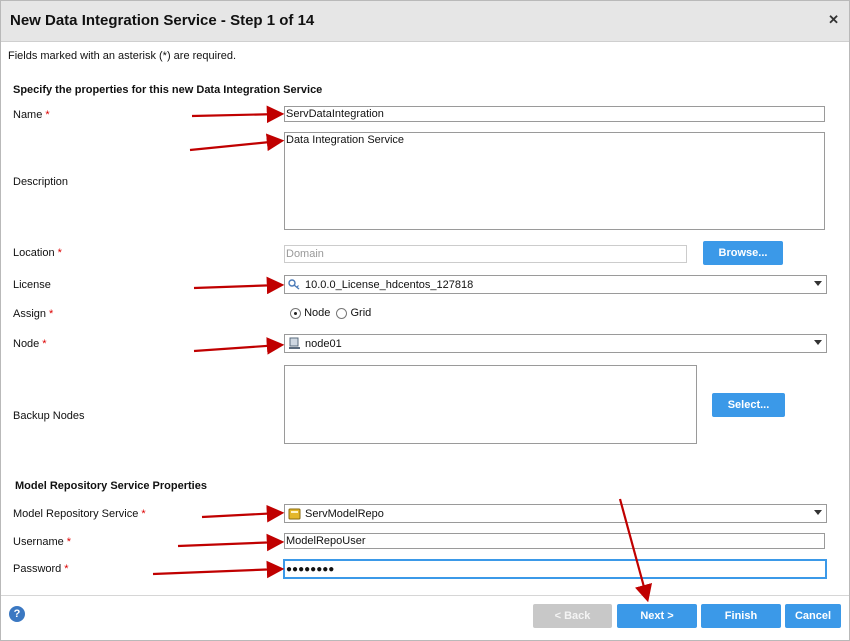  What do you see at coordinates (490, 404) in the screenshot?
I see `backup-nodes-list` at bounding box center [490, 404].